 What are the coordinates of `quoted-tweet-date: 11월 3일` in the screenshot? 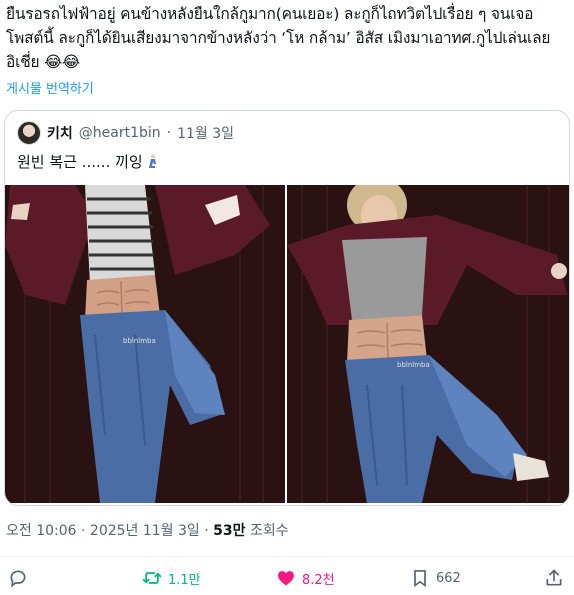 It's located at (205, 133).